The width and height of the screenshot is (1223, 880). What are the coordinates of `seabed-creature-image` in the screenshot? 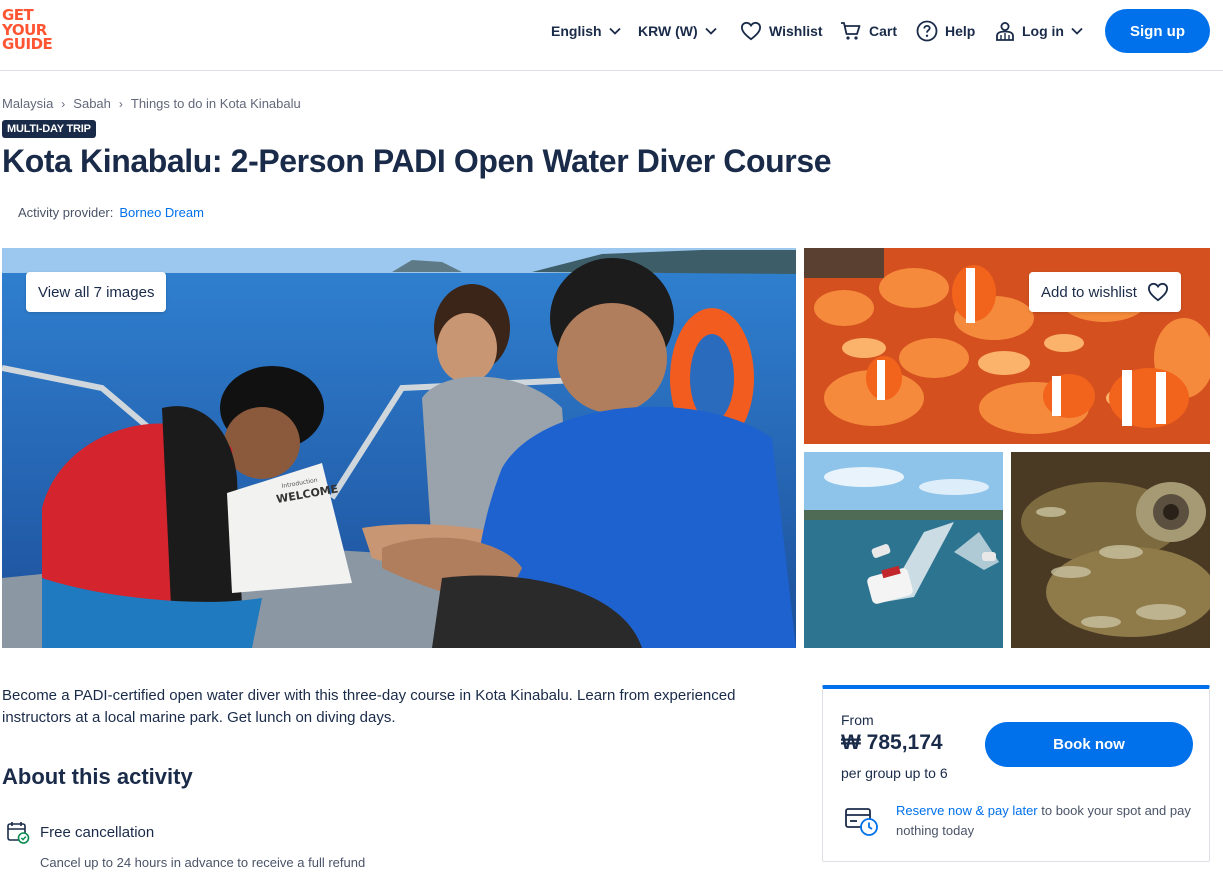 It's located at (1110, 550).